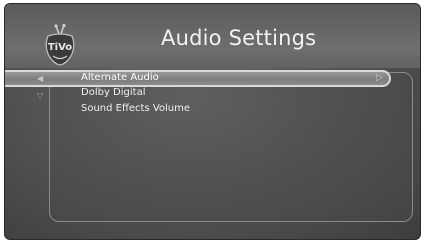  Describe the element at coordinates (40, 78) in the screenshot. I see `arrow-left-icon: ◀` at that location.